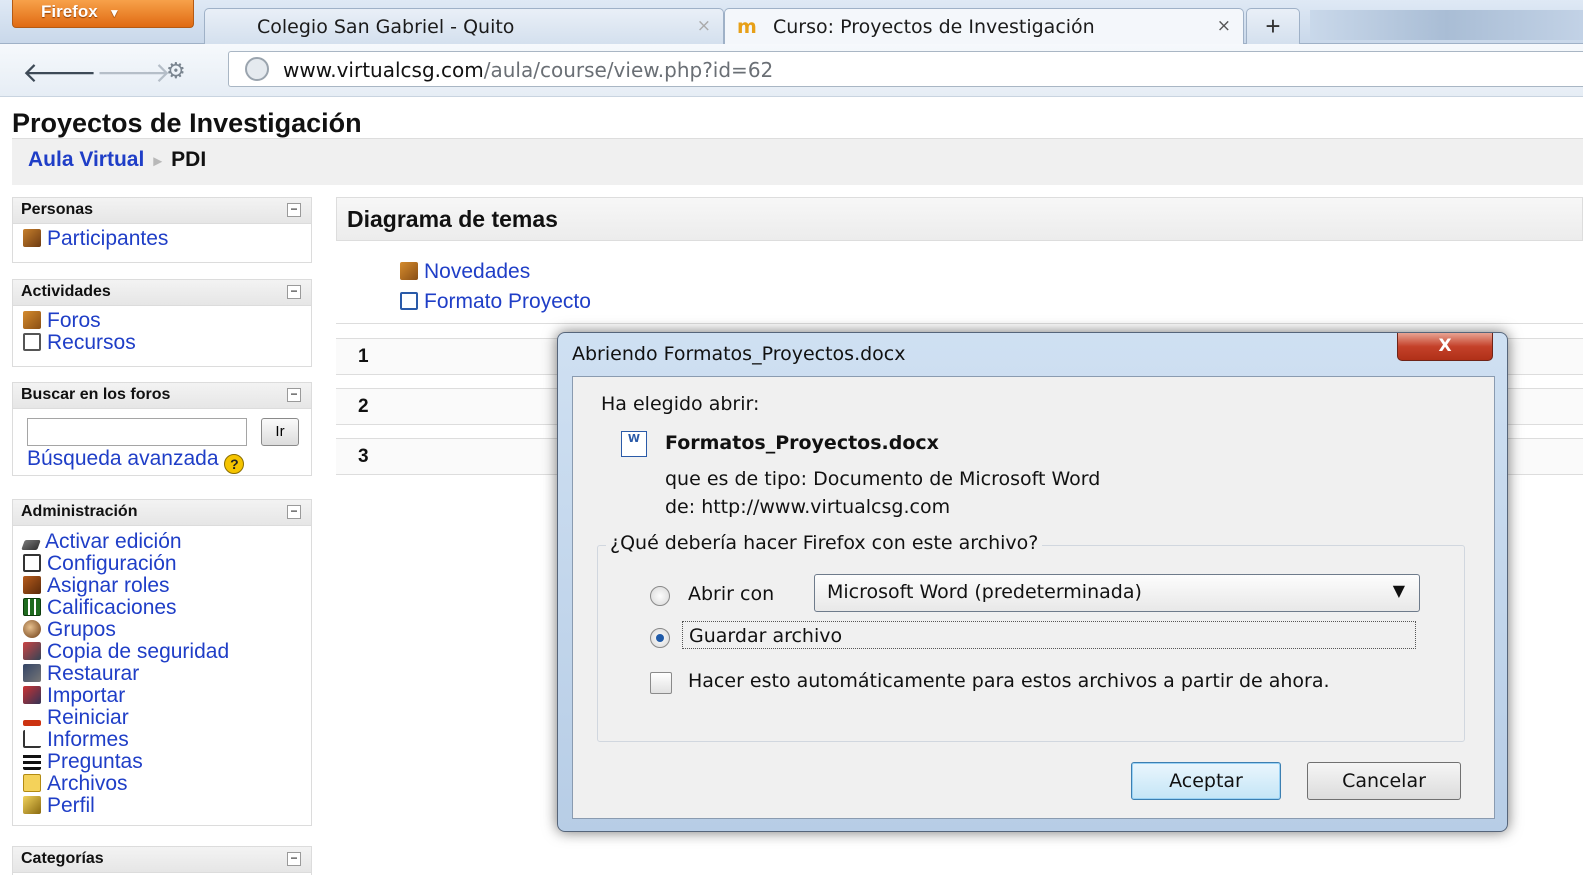 Image resolution: width=1583 pixels, height=875 pixels. What do you see at coordinates (32, 761) in the screenshot?
I see `questions-icon` at bounding box center [32, 761].